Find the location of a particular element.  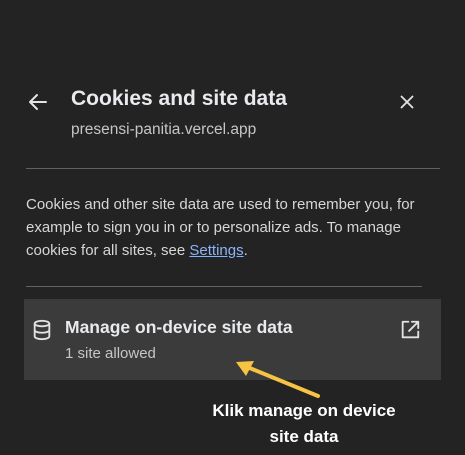

settings-link: Settings is located at coordinates (216, 250).